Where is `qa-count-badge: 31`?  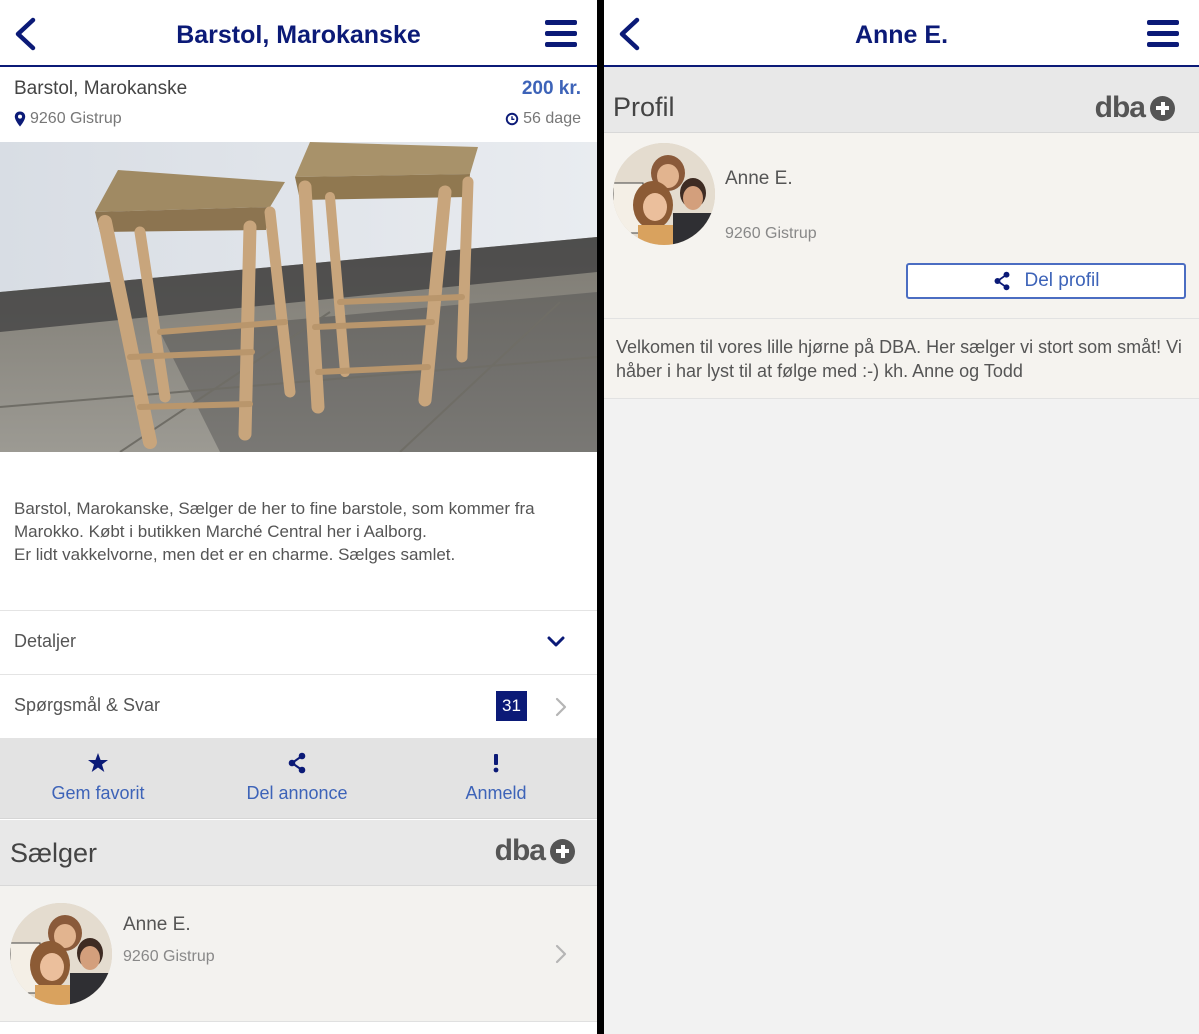 qa-count-badge: 31 is located at coordinates (511, 706).